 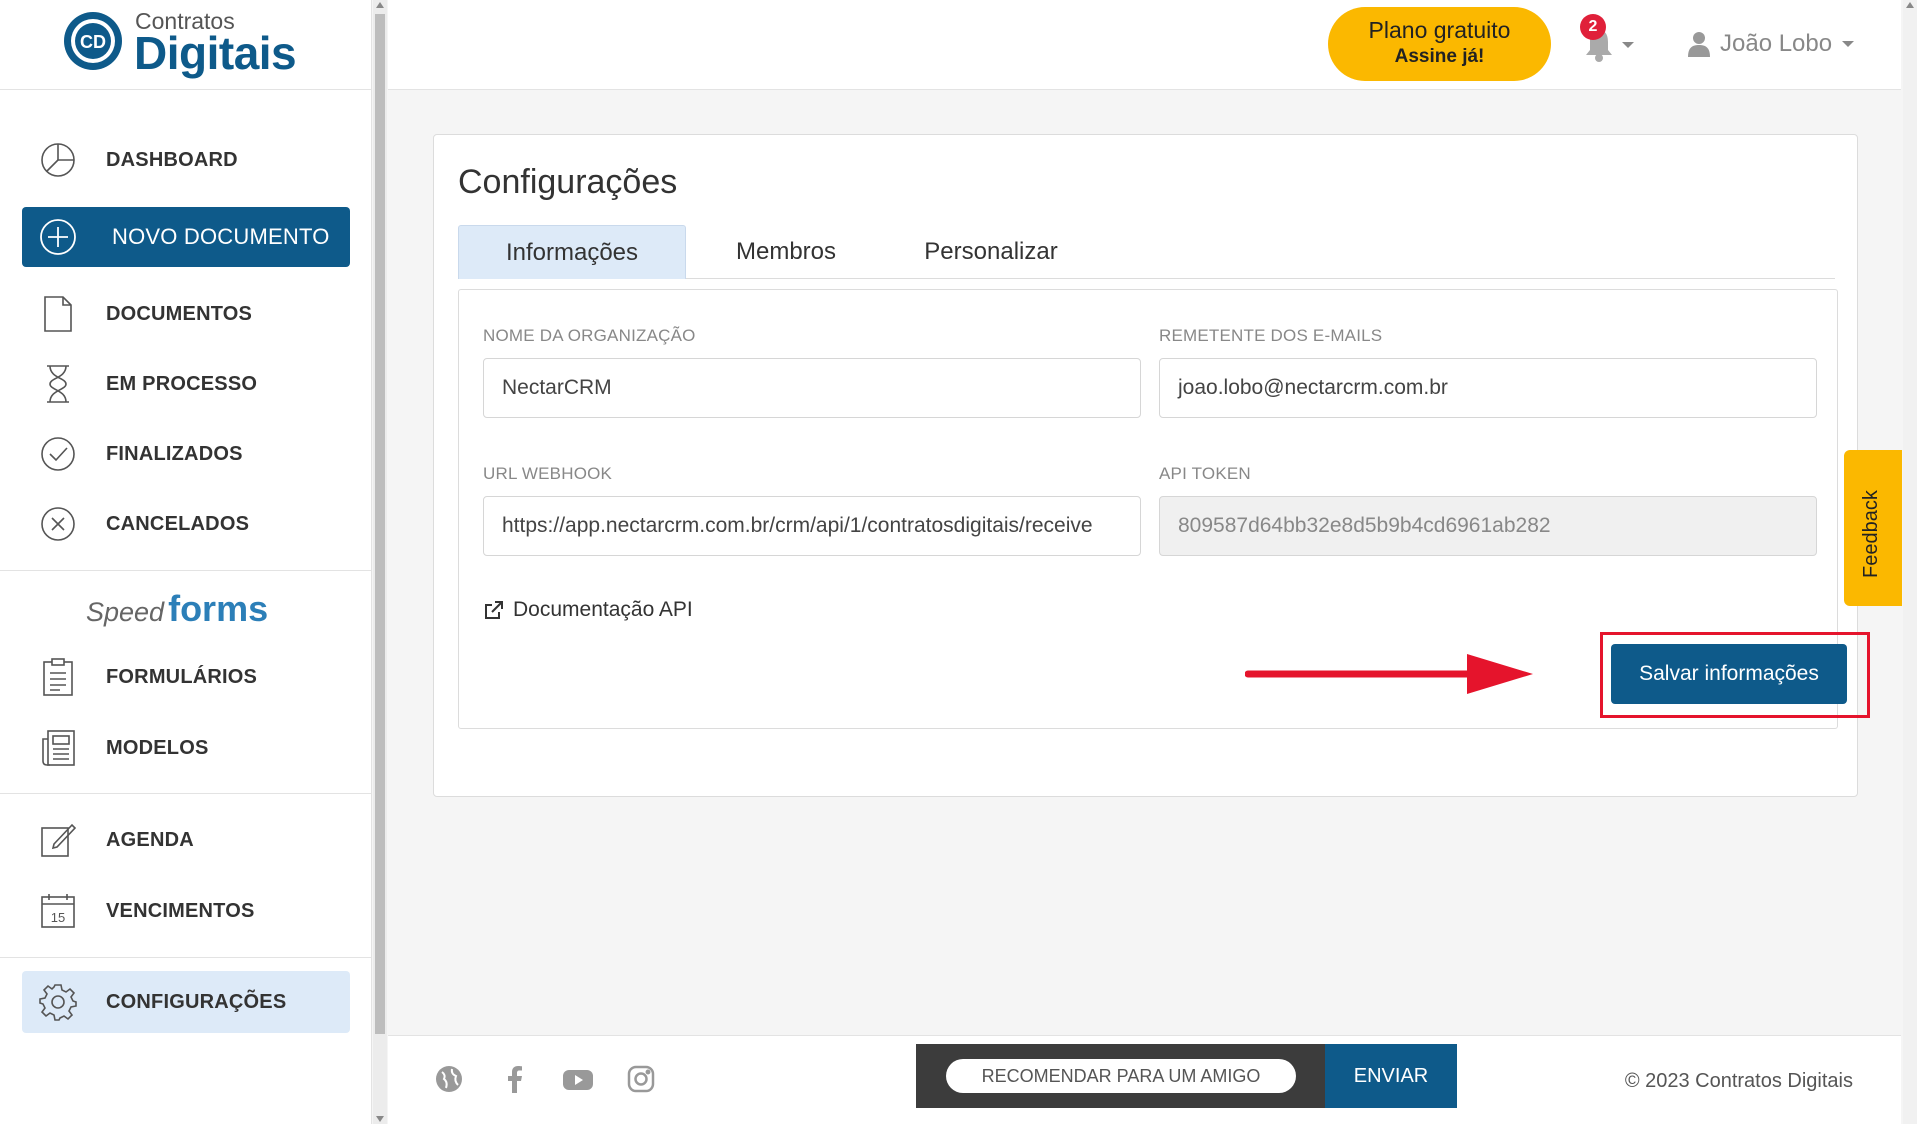 What do you see at coordinates (1389, 674) in the screenshot?
I see `annotation-arrow-icon` at bounding box center [1389, 674].